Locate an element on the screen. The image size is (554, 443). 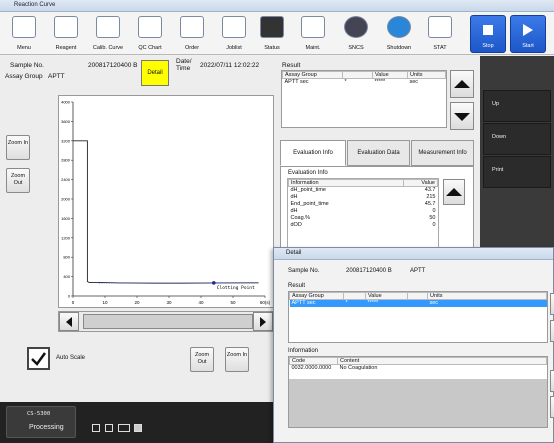
device-name: CS-5300 is located at coordinates (39, 414).